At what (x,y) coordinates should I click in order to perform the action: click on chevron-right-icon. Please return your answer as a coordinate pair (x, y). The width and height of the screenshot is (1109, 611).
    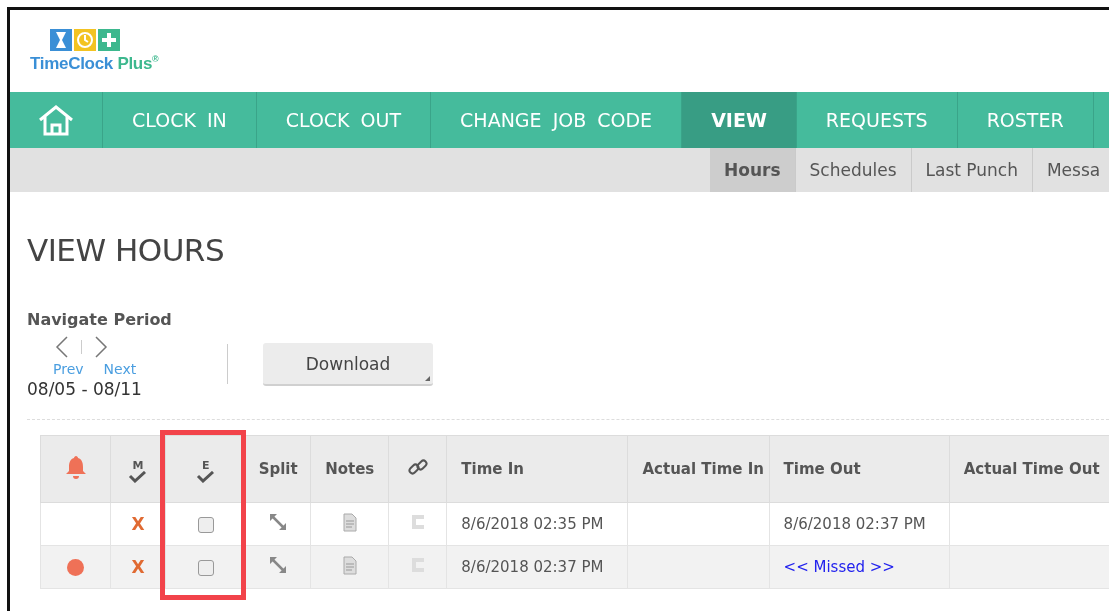
    Looking at the image, I should click on (101, 347).